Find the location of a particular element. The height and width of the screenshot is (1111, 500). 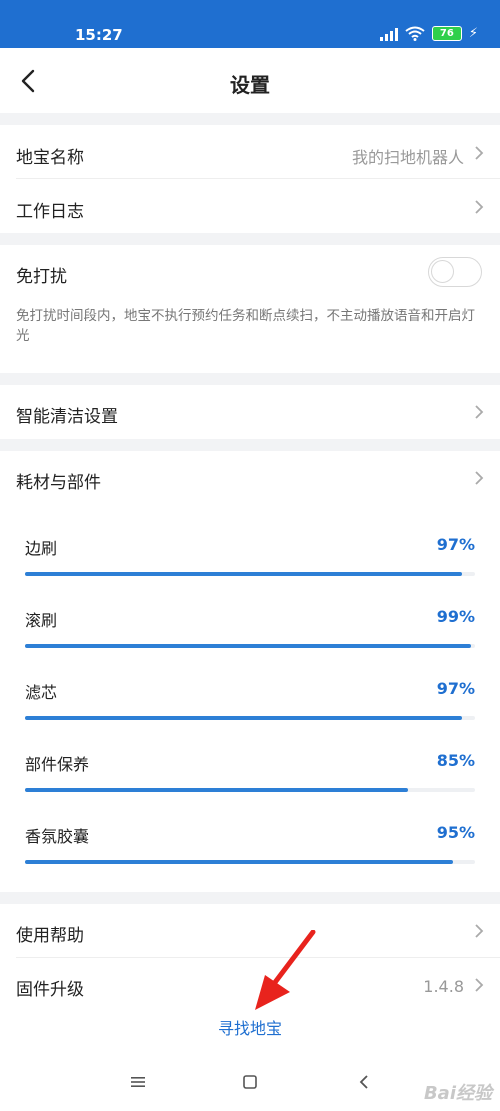

part-name: 边刷 is located at coordinates (41, 548).